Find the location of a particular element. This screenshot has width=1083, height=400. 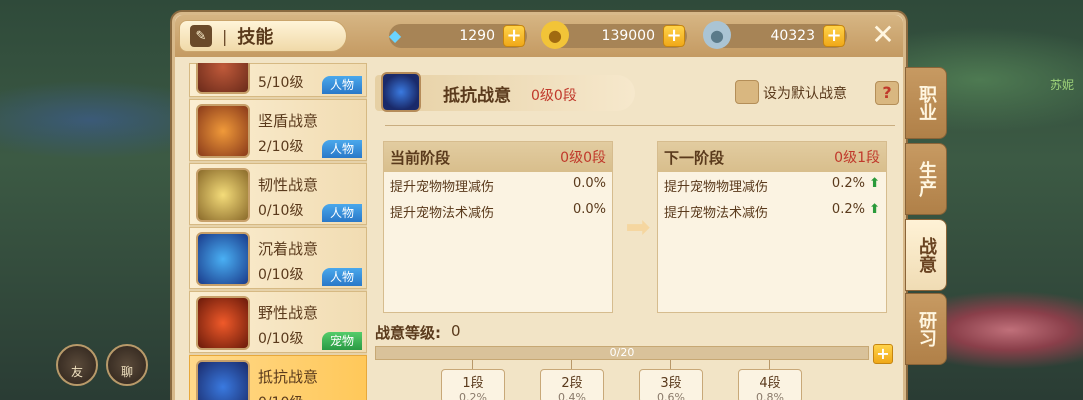

add-diamond-button: + is located at coordinates (514, 36).